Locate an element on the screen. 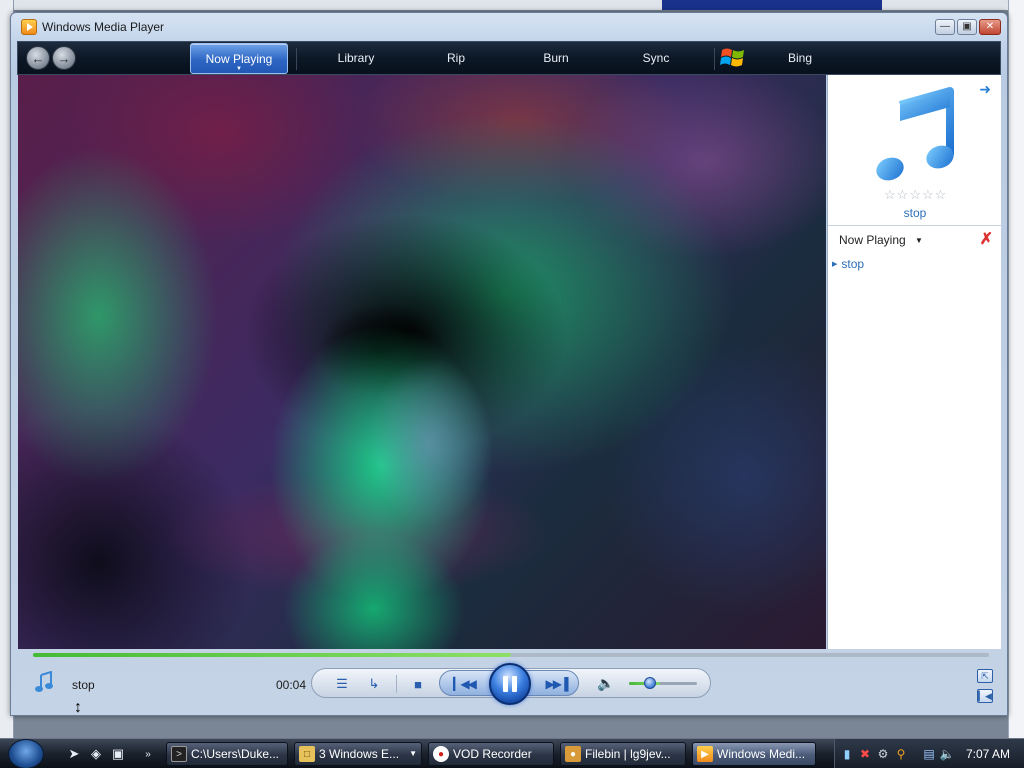  taskbar-item-explorer: □ 3 Windows E... ▼ is located at coordinates (358, 754).